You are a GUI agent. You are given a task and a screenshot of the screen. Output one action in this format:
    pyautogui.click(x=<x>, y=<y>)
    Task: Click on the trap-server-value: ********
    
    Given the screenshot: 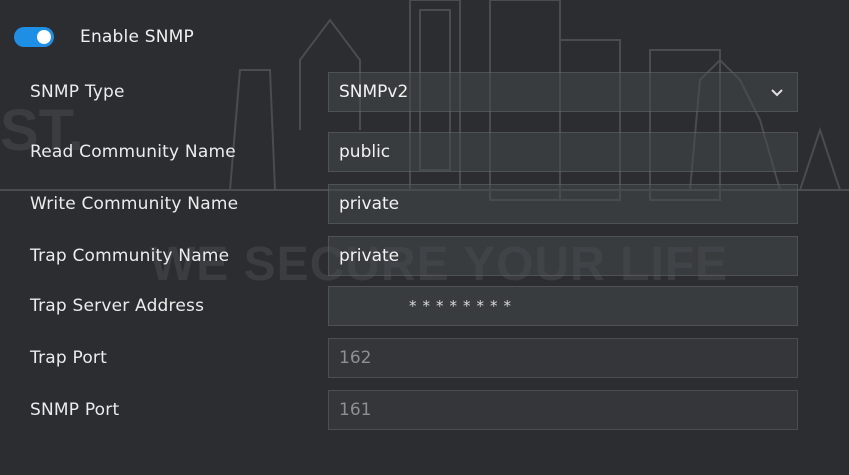 What is the action you would take?
    pyautogui.click(x=463, y=306)
    